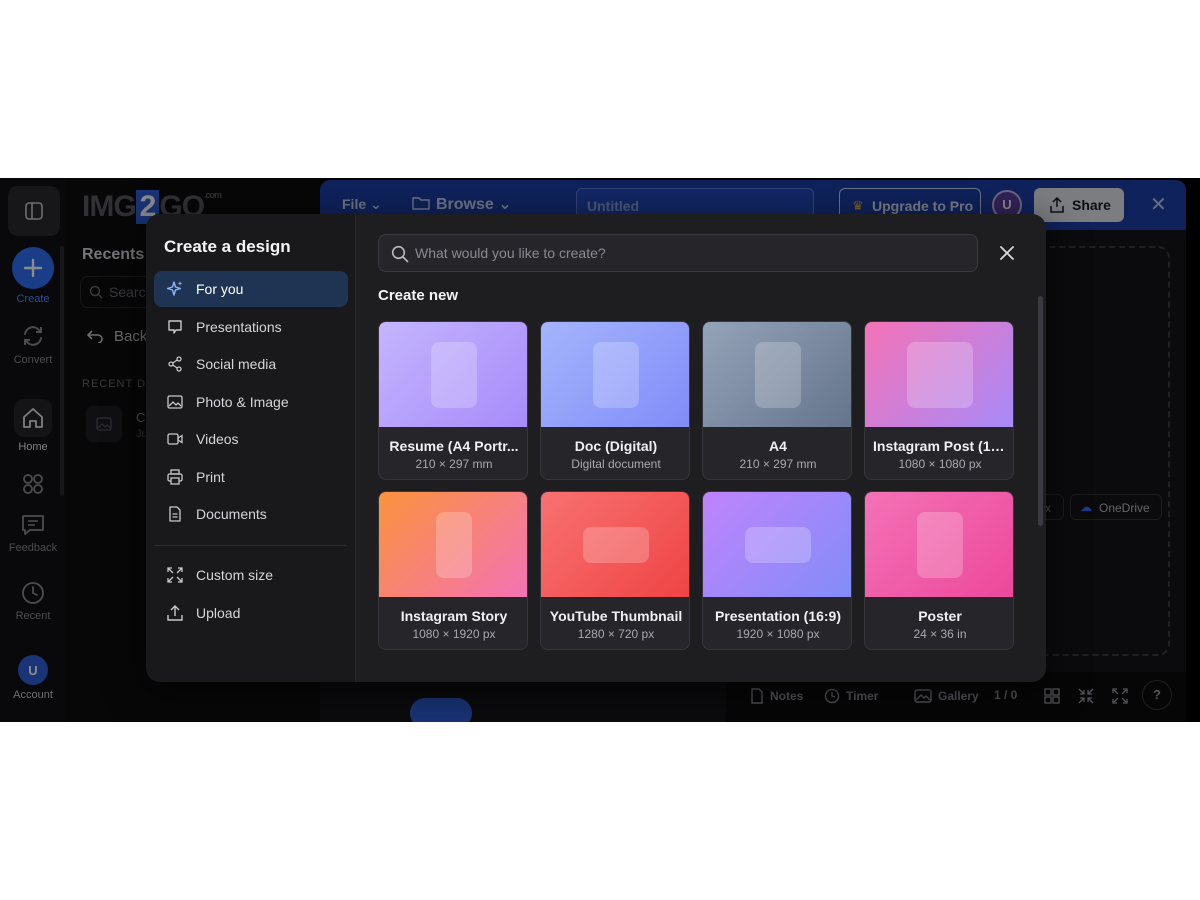 The height and width of the screenshot is (900, 1200). Describe the element at coordinates (175, 364) in the screenshot. I see `share-icon` at that location.